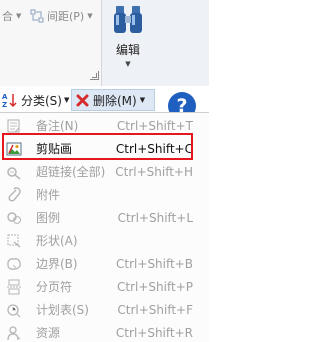 The height and width of the screenshot is (342, 320). What do you see at coordinates (94, 75) in the screenshot?
I see `dialog-launcher-icon` at bounding box center [94, 75].